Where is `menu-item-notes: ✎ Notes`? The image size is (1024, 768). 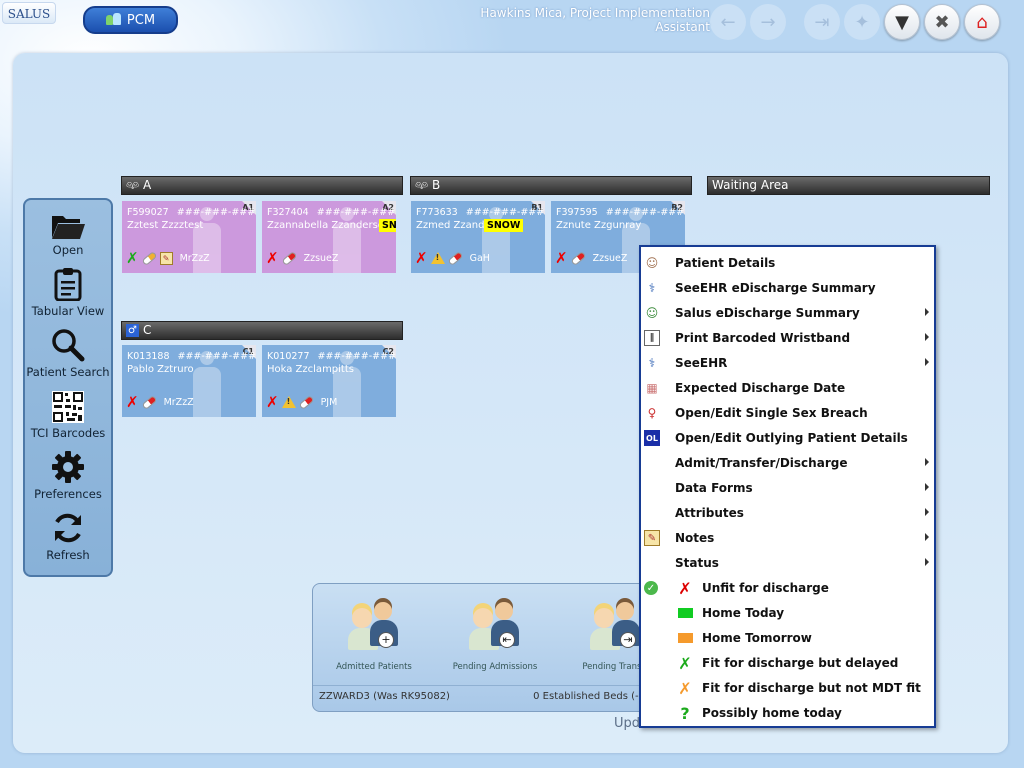
menu-item-notes: ✎ Notes is located at coordinates (787, 537).